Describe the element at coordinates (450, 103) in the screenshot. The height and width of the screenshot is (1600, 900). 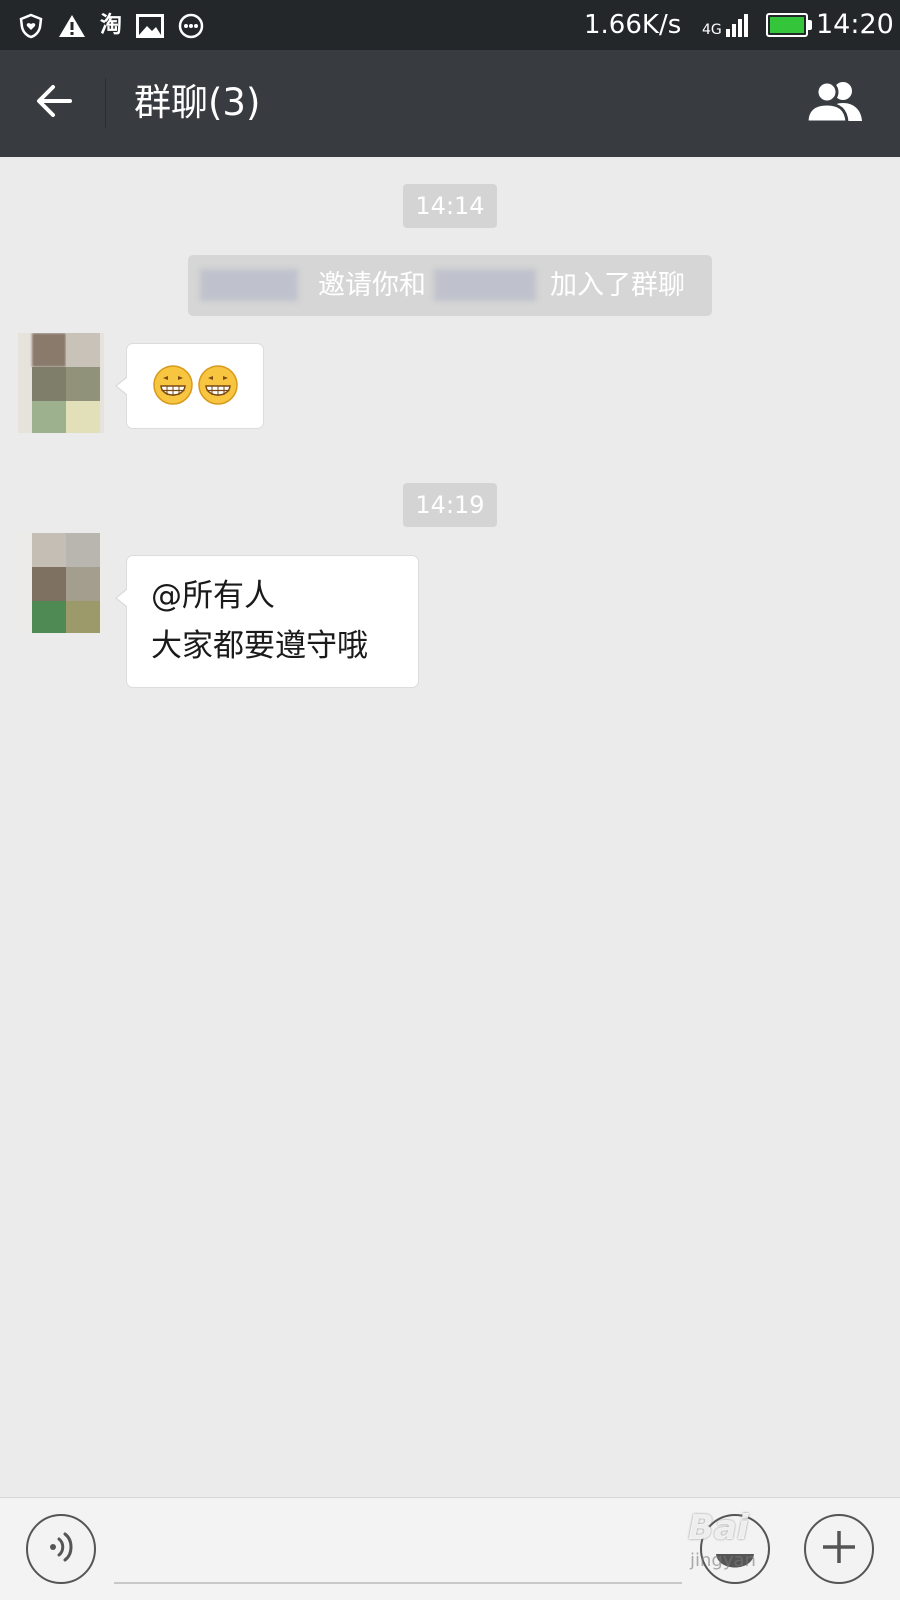
I see `chat-header: 群聊(3)` at that location.